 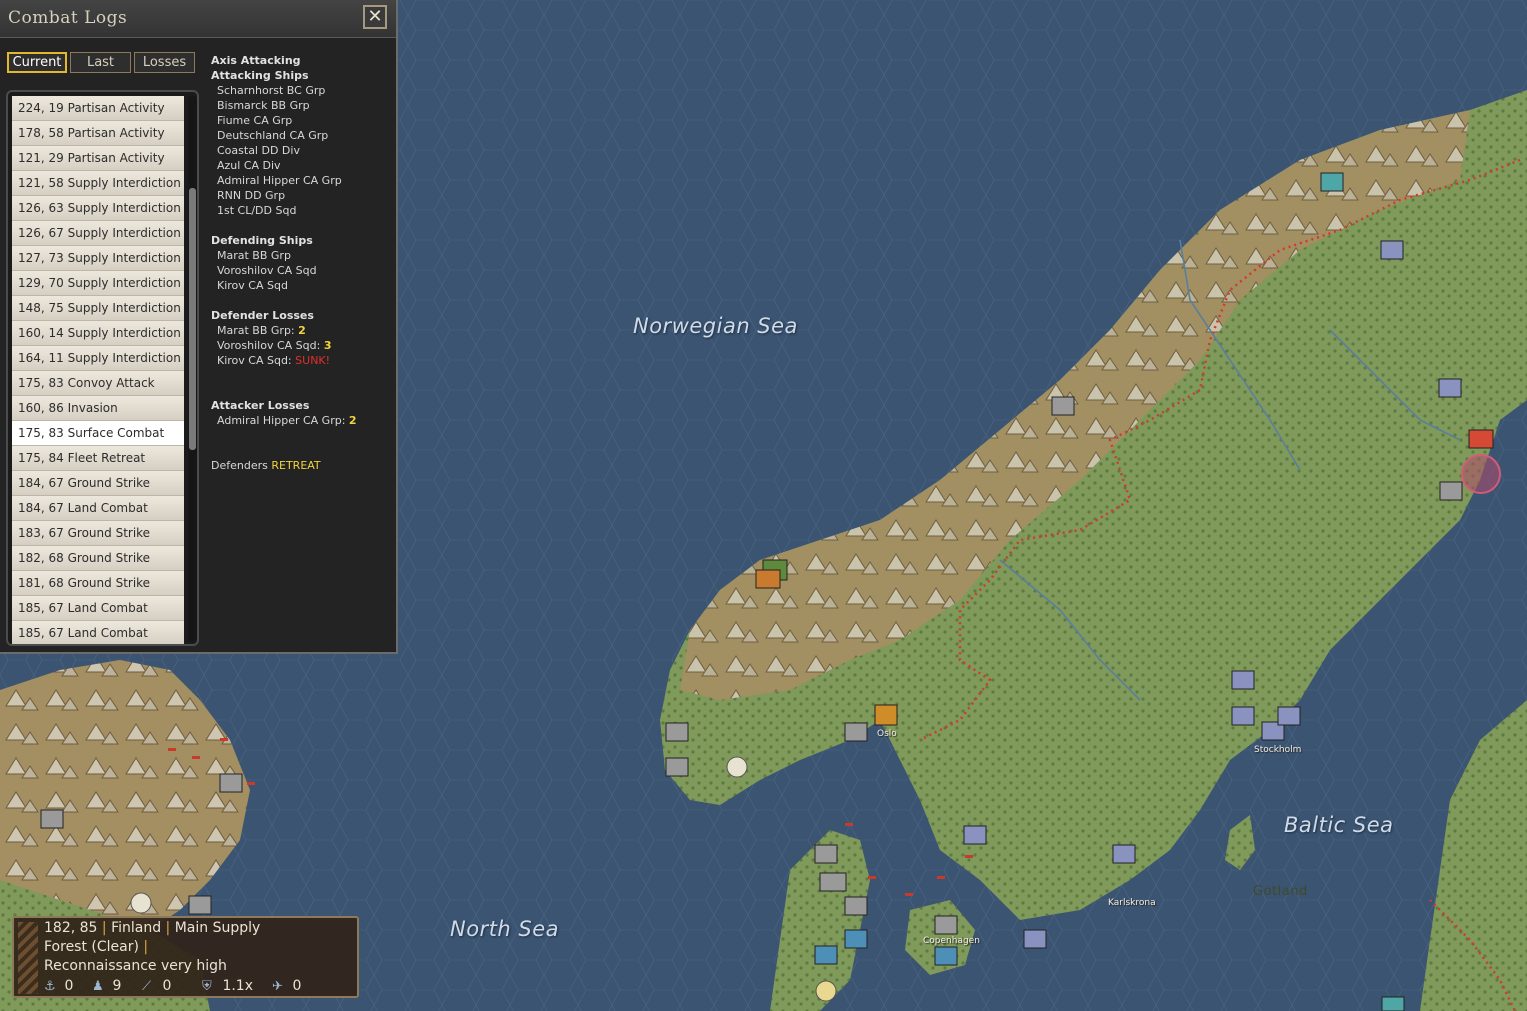 What do you see at coordinates (281, 420) in the screenshot?
I see `loss-ship-name: Admiral Hipper CA Grp:` at bounding box center [281, 420].